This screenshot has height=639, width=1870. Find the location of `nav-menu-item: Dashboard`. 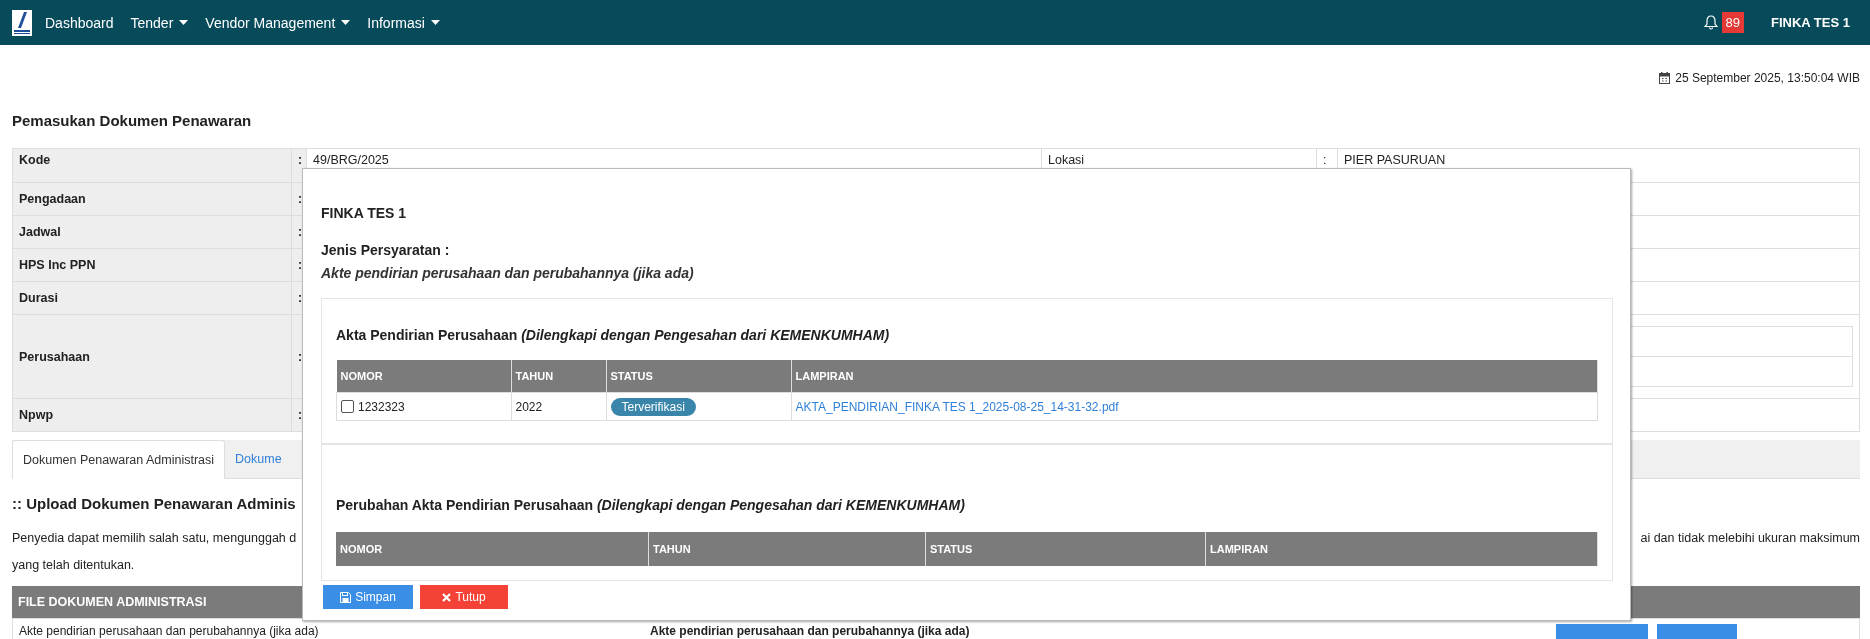

nav-menu-item: Dashboard is located at coordinates (79, 22).